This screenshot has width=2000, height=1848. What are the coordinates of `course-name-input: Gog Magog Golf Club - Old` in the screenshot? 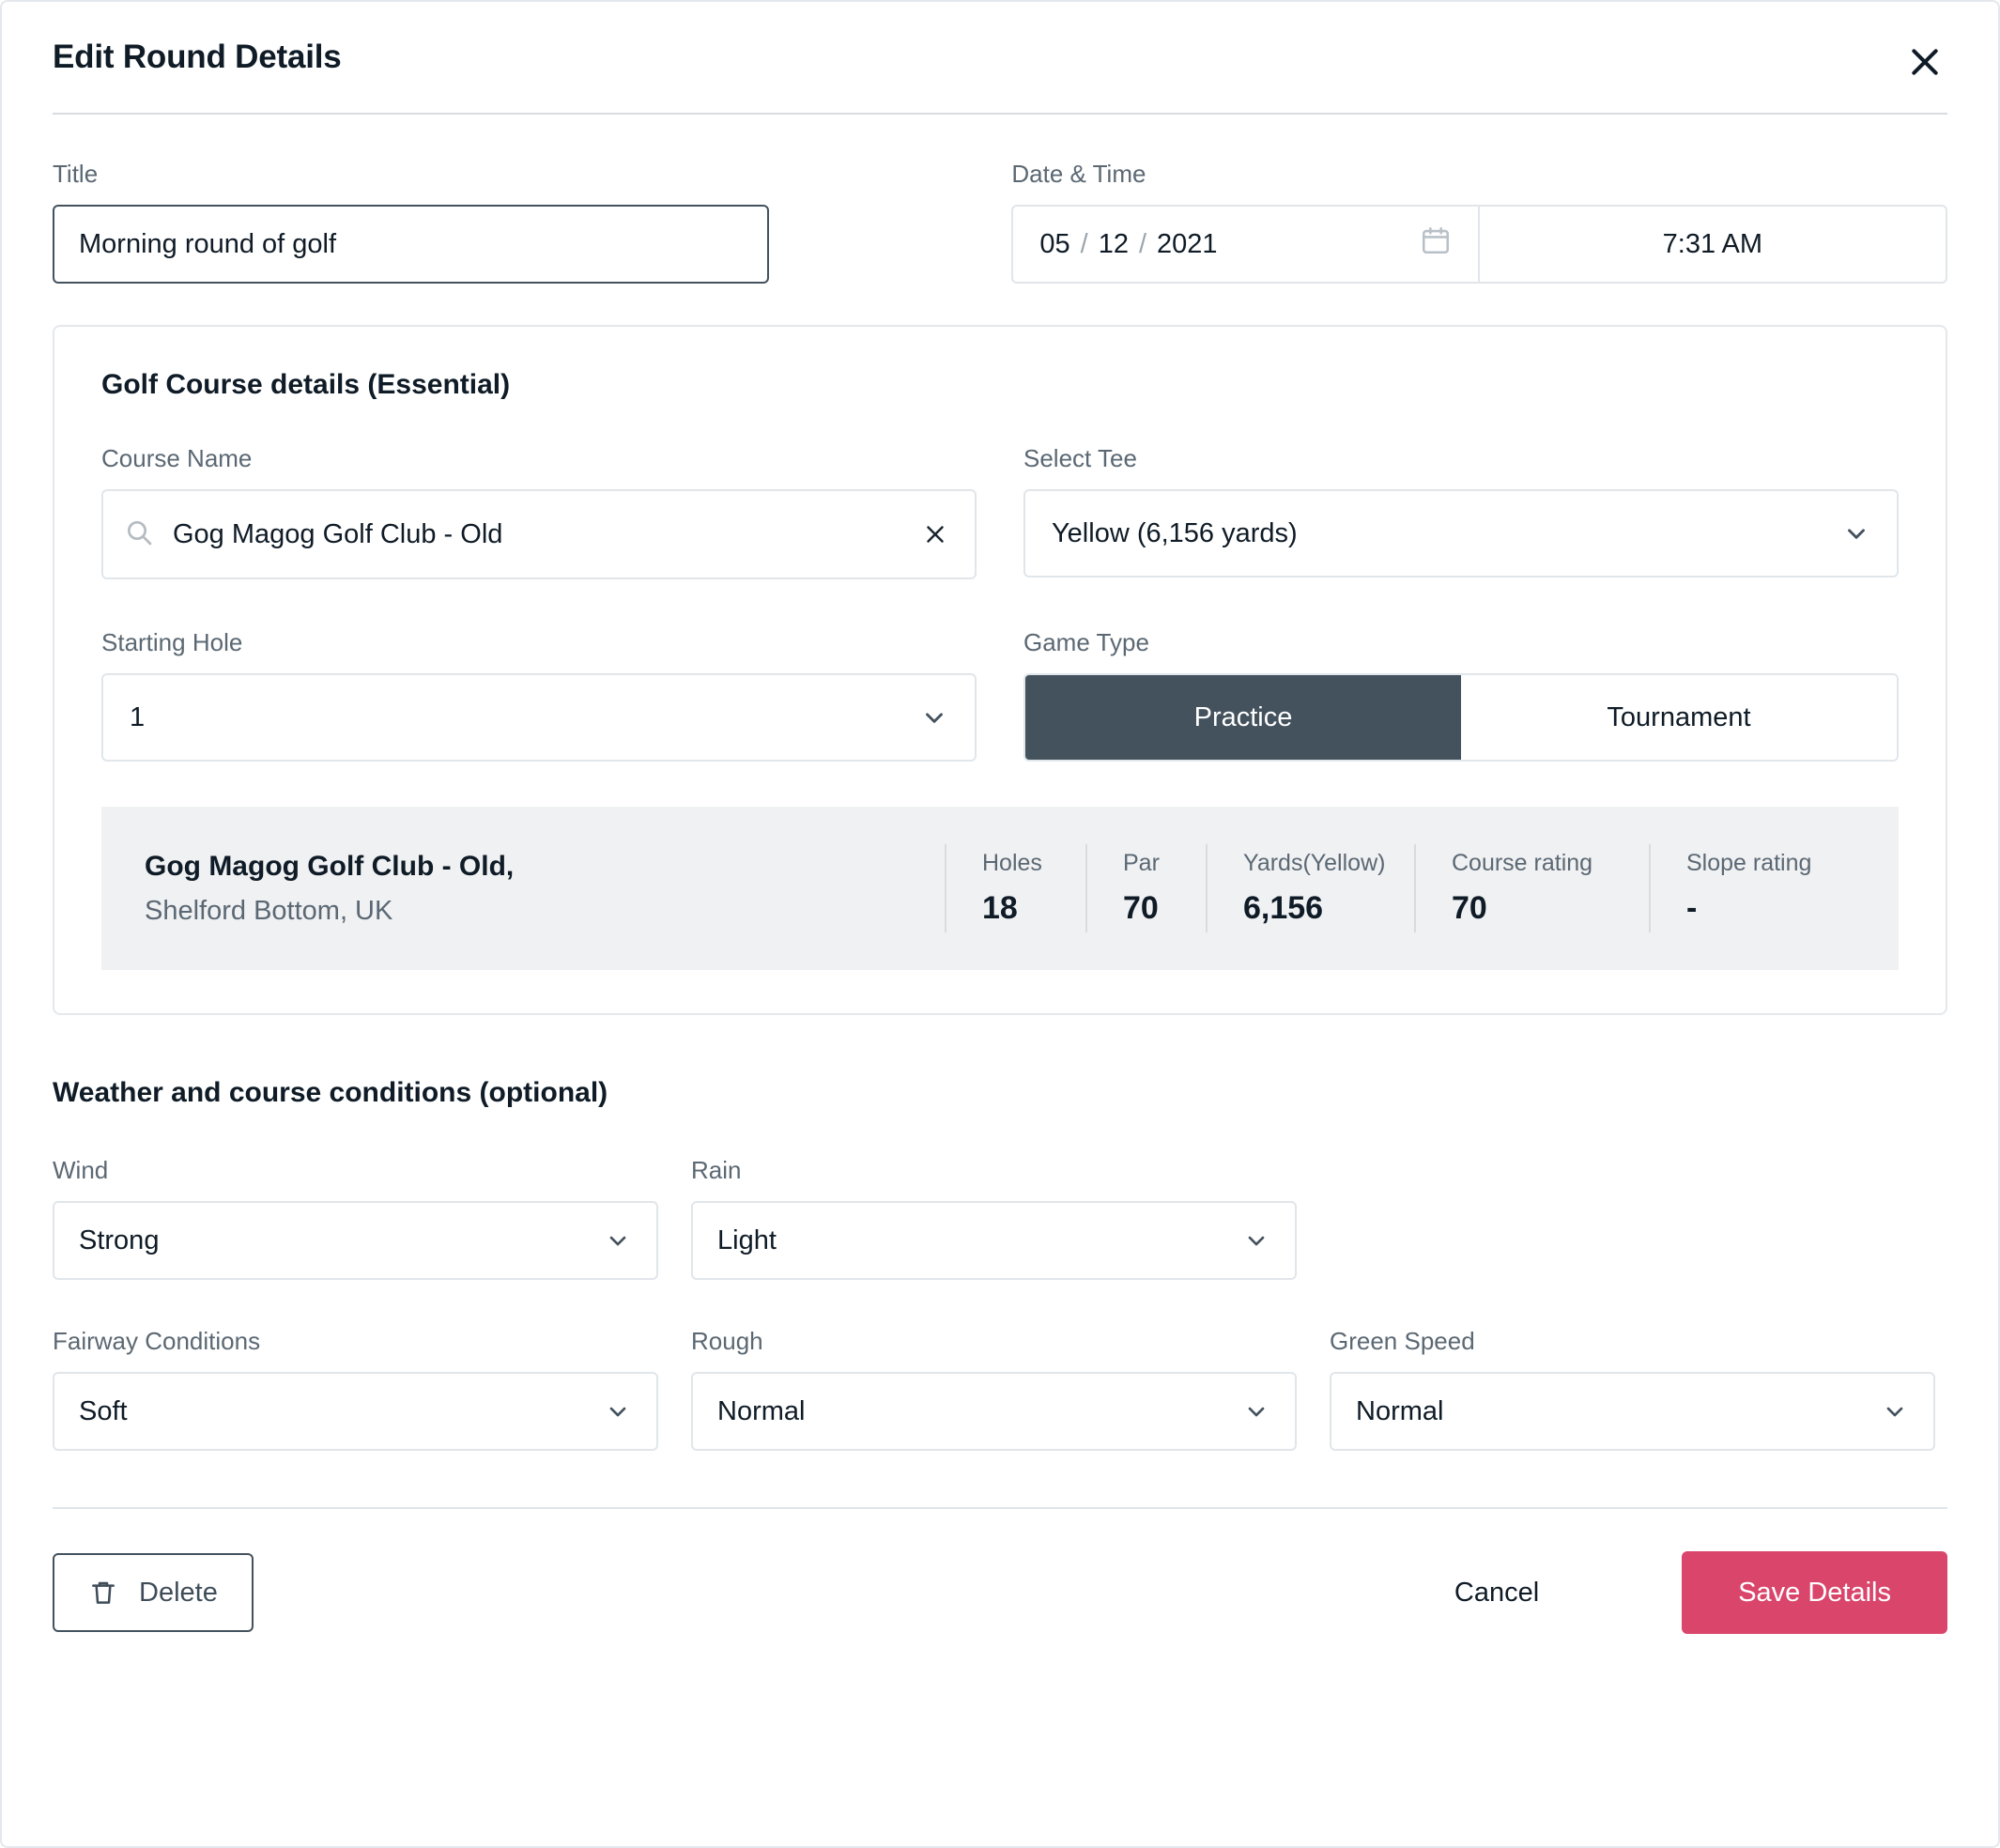 It's located at (539, 534).